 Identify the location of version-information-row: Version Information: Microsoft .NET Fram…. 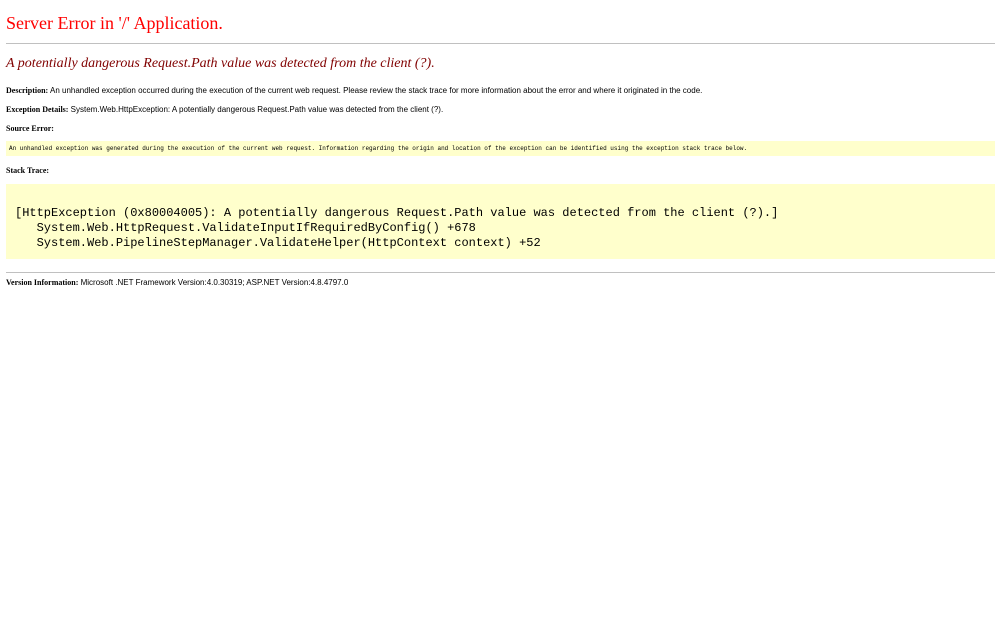
(177, 282).